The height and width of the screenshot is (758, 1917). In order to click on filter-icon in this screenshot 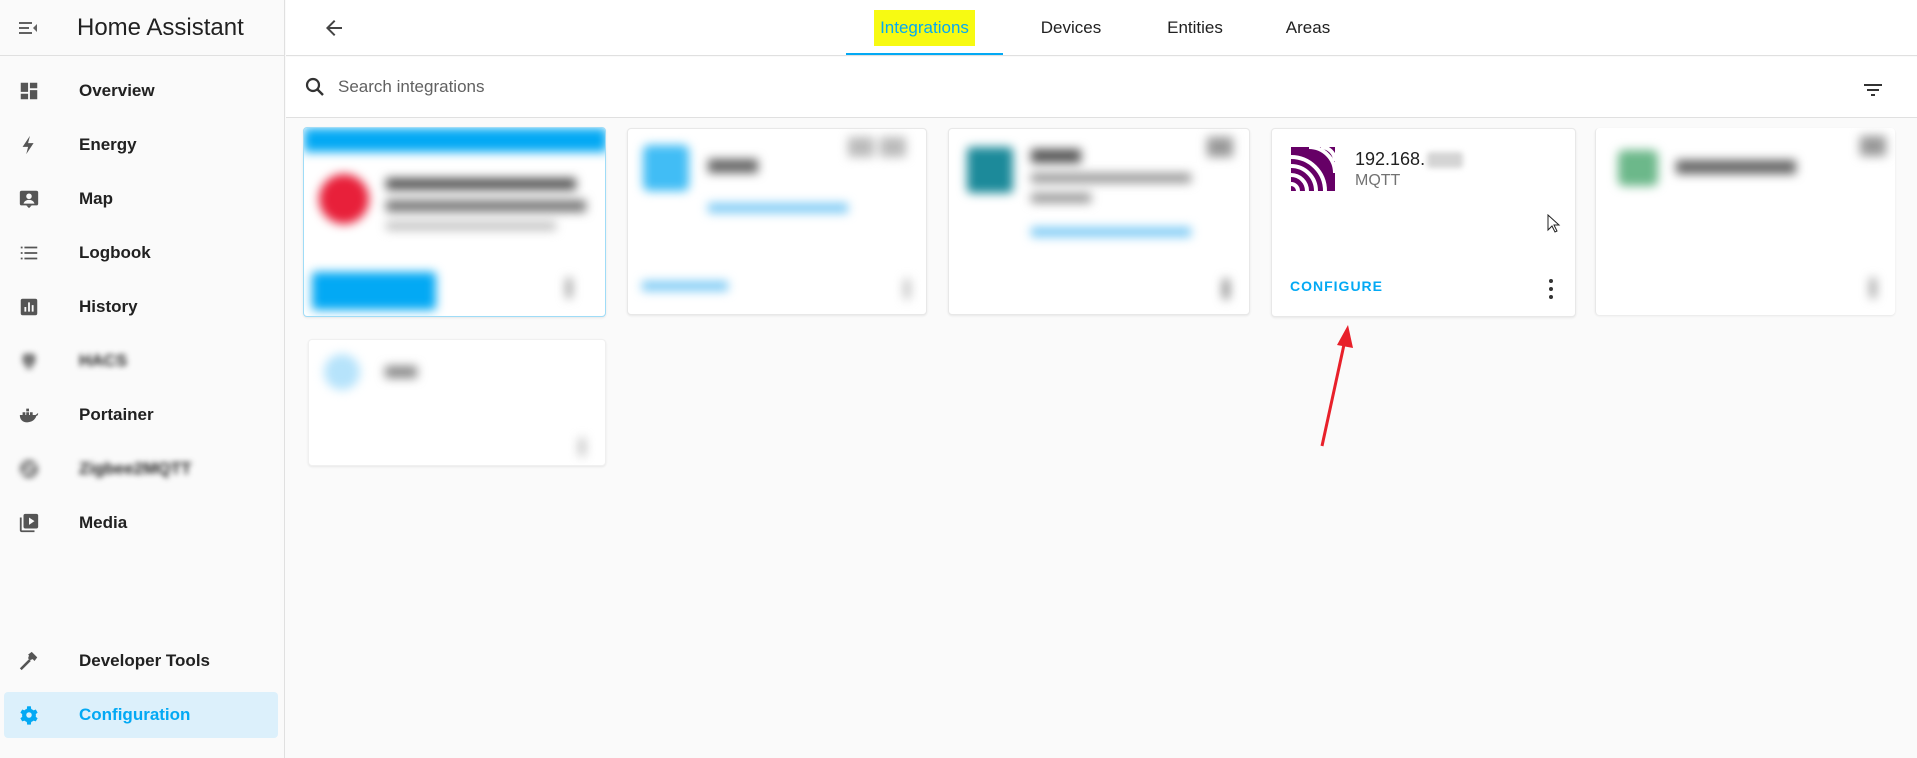, I will do `click(1873, 90)`.